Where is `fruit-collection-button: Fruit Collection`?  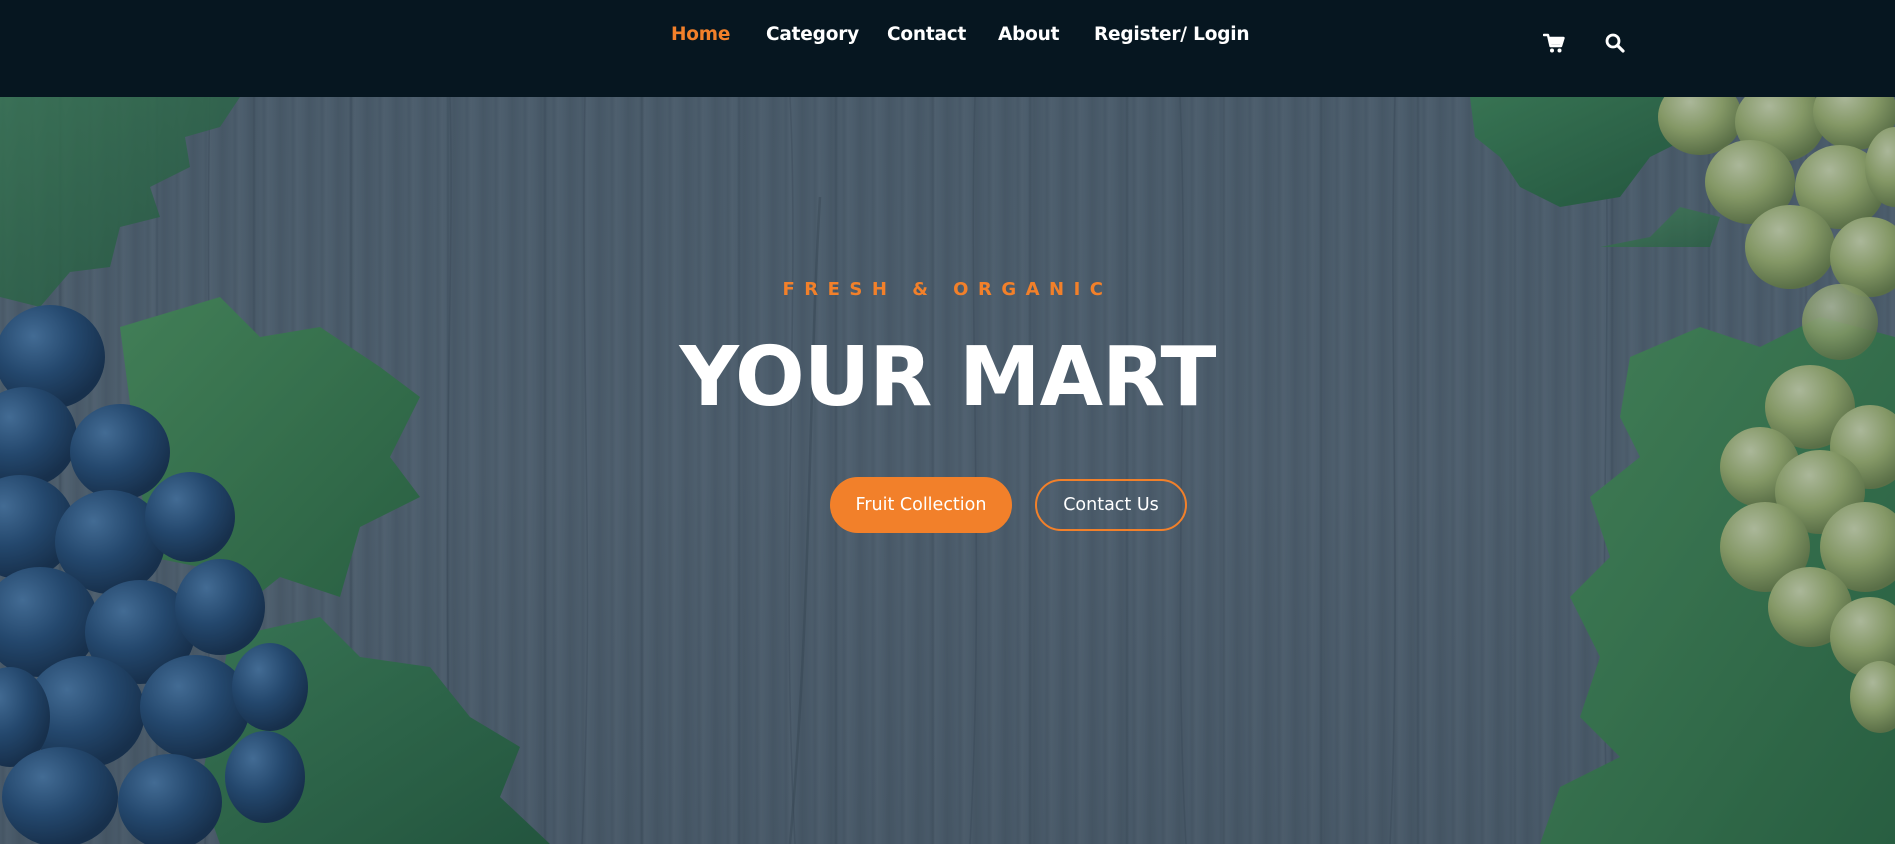
fruit-collection-button: Fruit Collection is located at coordinates (921, 505).